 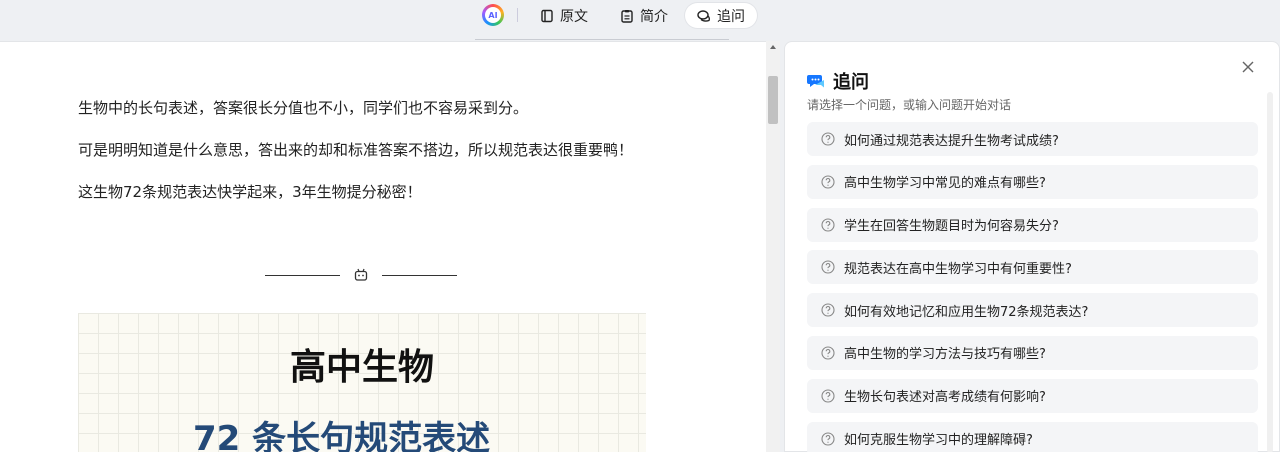 I want to click on question-text: 学生在回答生物题目时为何容易失分?, so click(x=951, y=227).